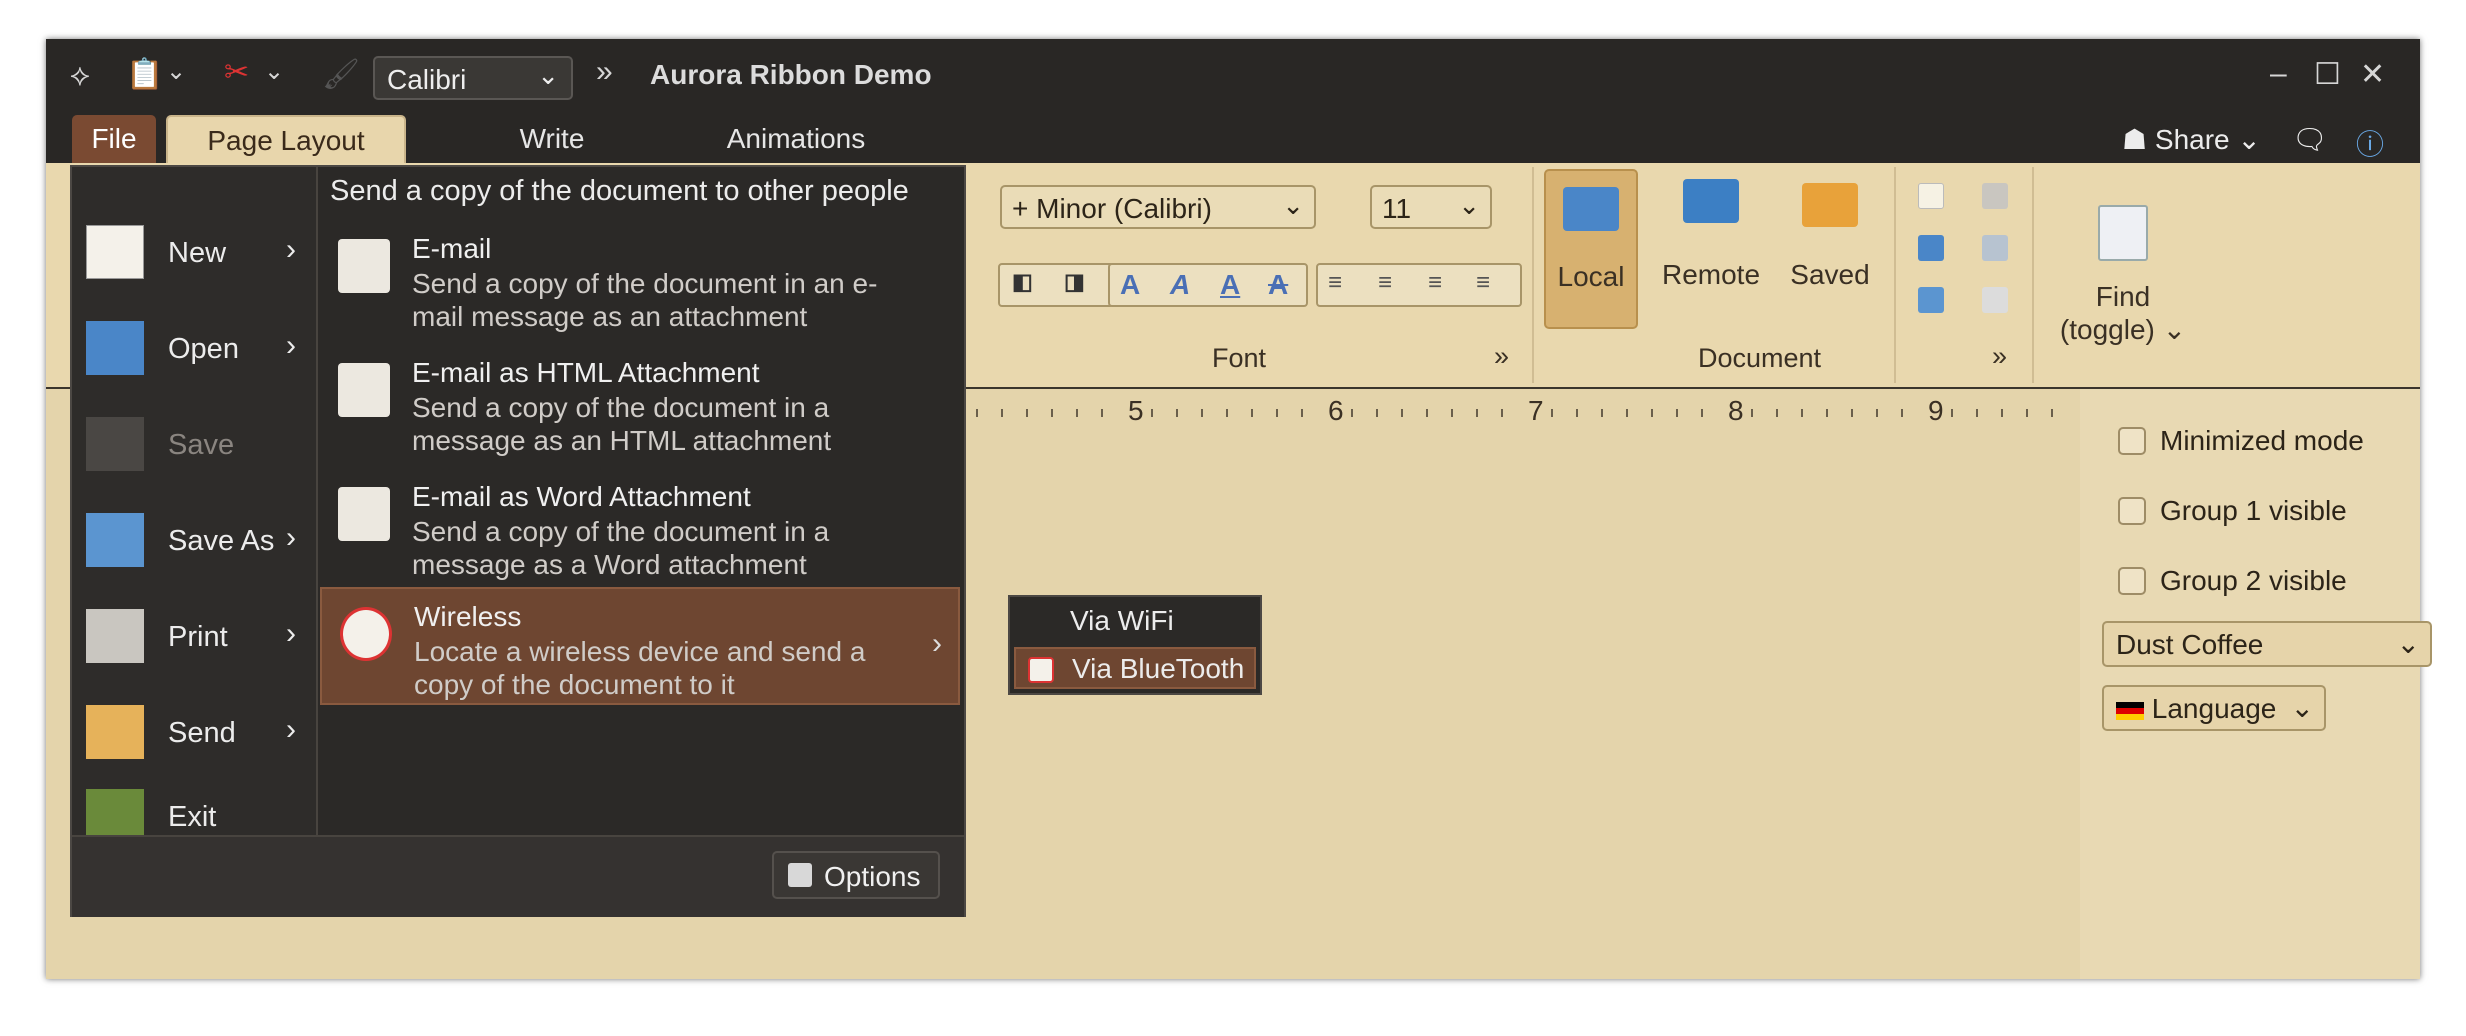 This screenshot has width=2466, height=1036. What do you see at coordinates (2267, 644) in the screenshot?
I see `skin-select: Dust Coffee ⌄` at bounding box center [2267, 644].